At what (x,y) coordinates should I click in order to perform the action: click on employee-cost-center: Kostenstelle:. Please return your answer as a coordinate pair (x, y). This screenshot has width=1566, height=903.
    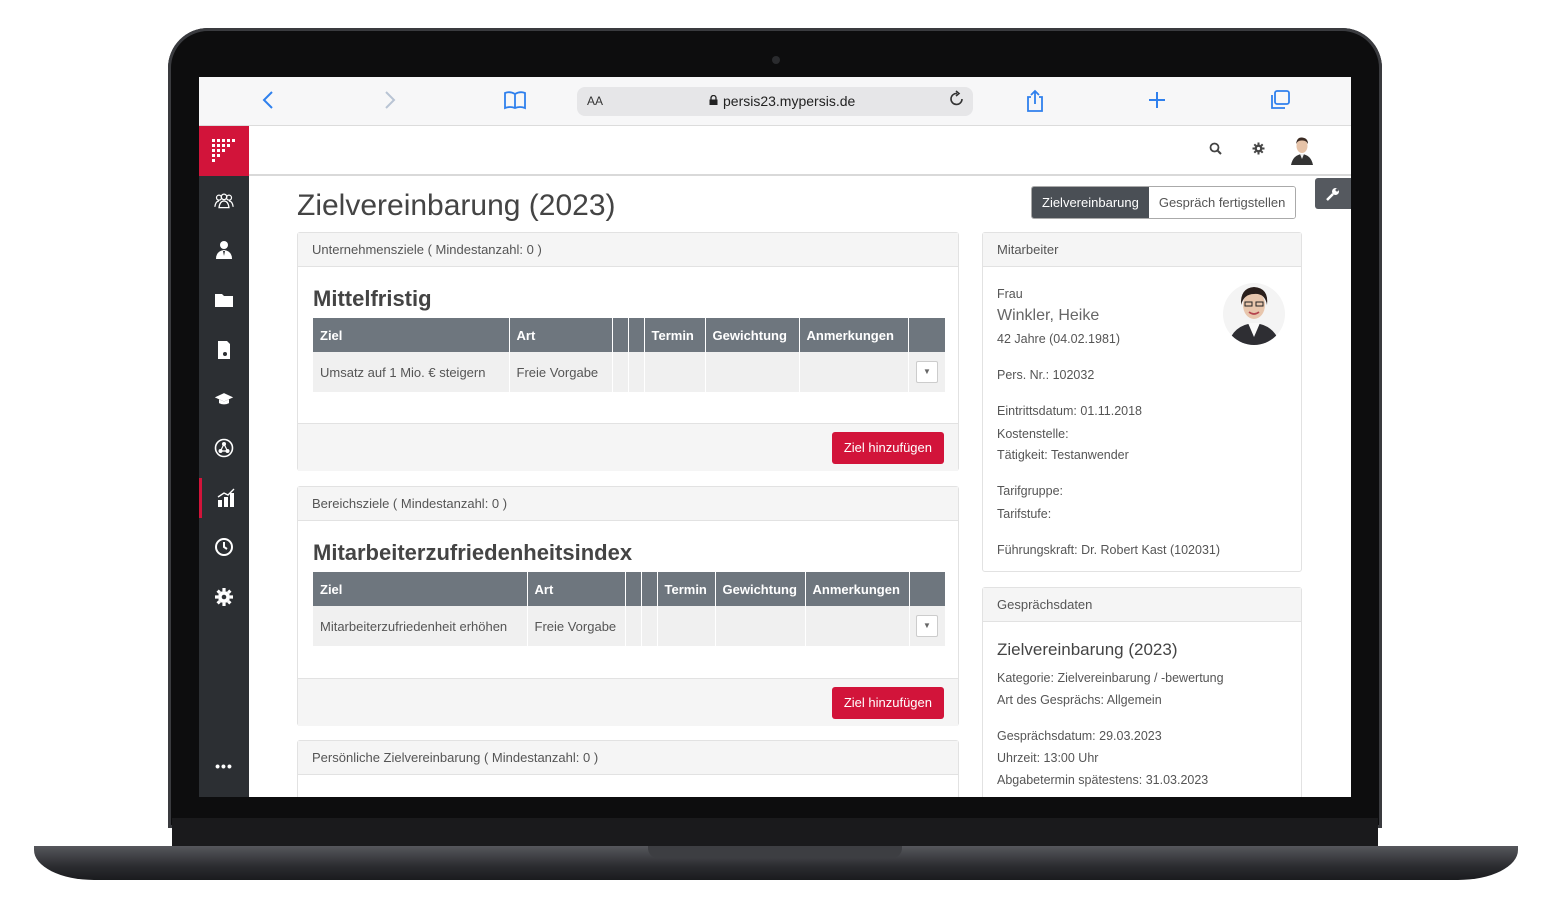
    Looking at the image, I should click on (1033, 434).